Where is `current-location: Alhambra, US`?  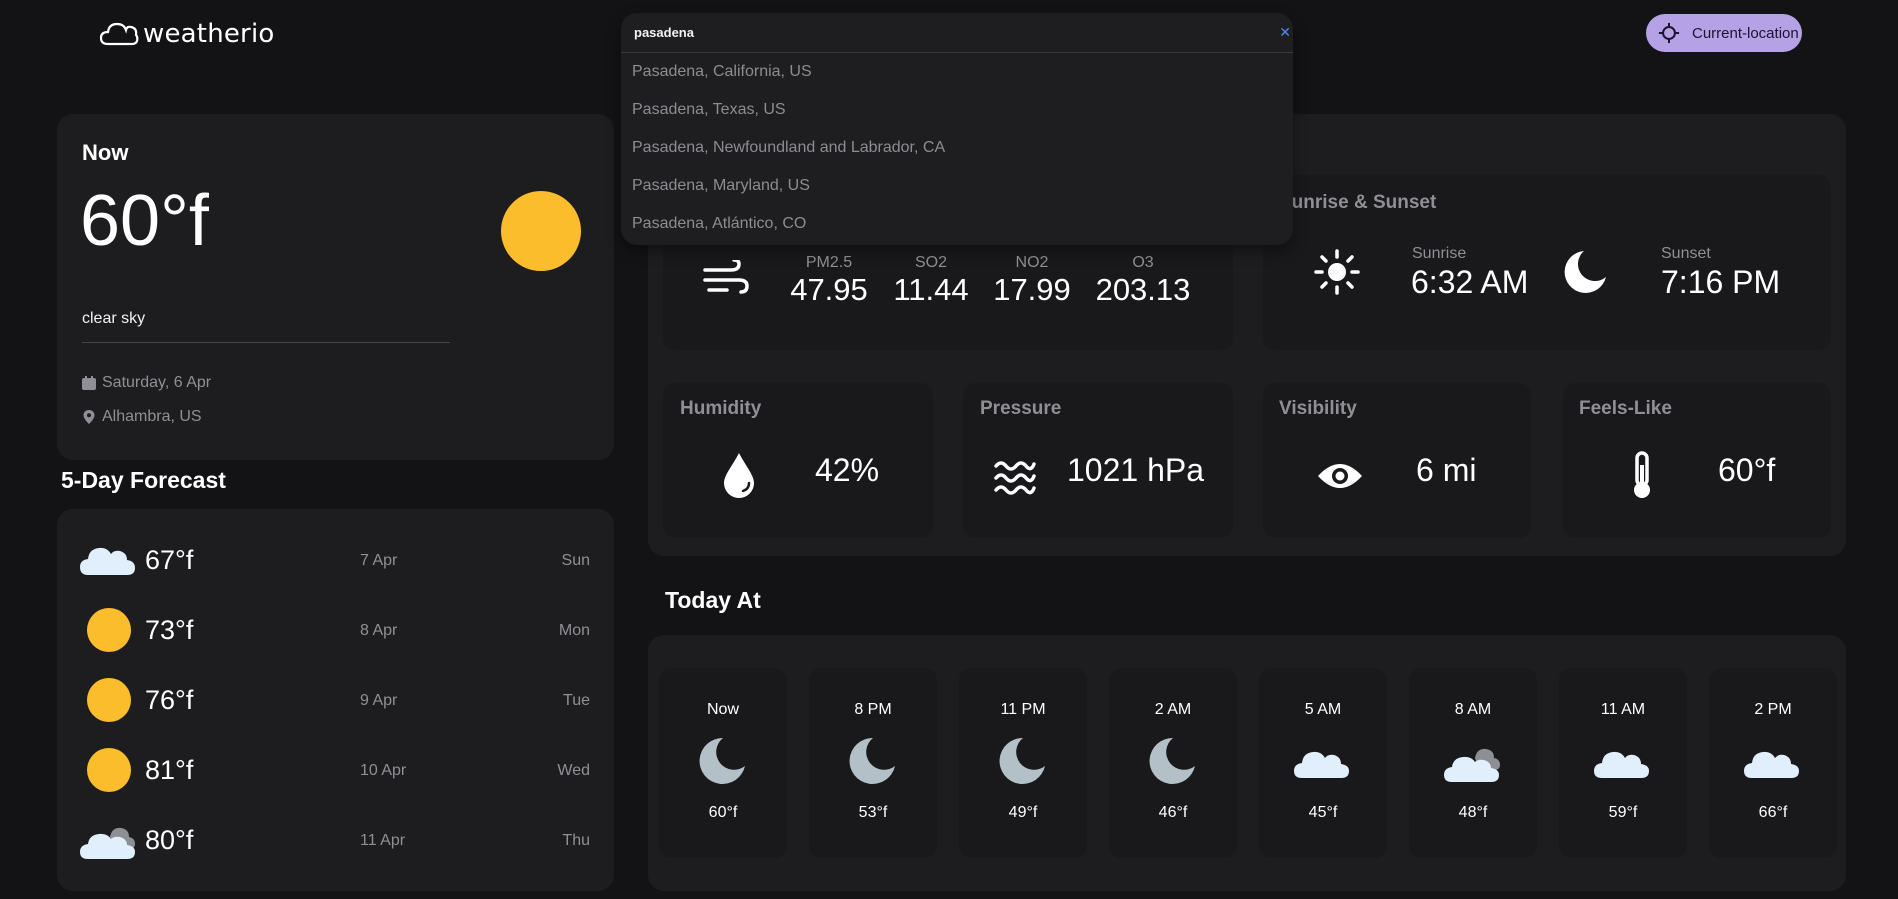
current-location: Alhambra, US is located at coordinates (142, 417).